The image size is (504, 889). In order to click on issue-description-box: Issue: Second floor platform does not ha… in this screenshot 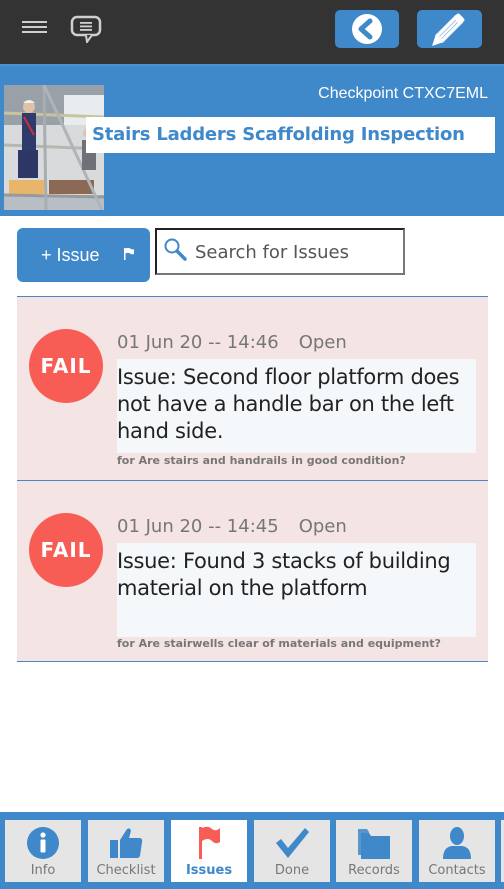, I will do `click(296, 406)`.